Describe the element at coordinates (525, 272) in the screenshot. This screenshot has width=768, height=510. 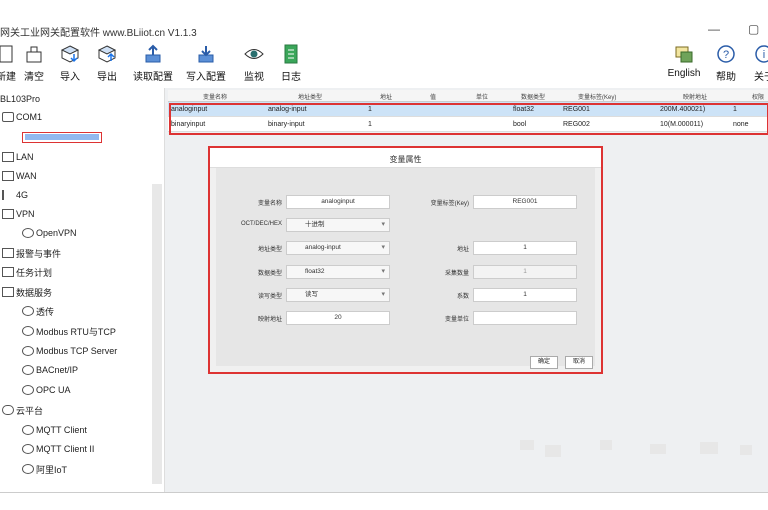
I see `collect-count-input: 1` at that location.